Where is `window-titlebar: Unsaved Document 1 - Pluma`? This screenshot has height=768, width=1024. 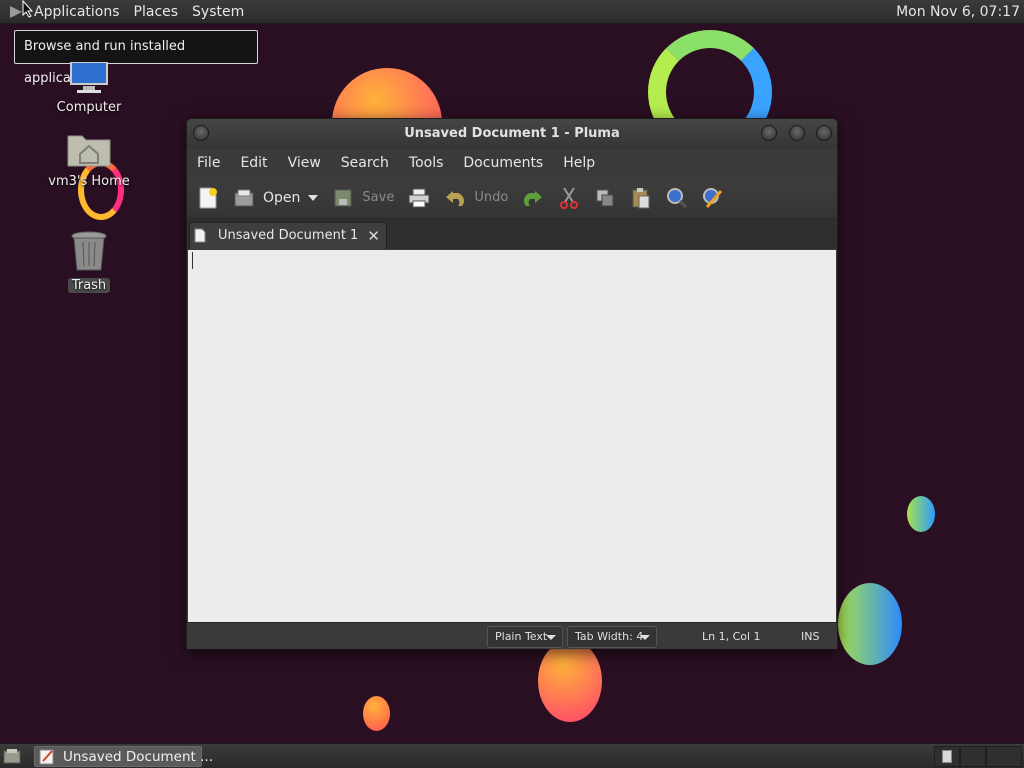 window-titlebar: Unsaved Document 1 - Pluma is located at coordinates (512, 134).